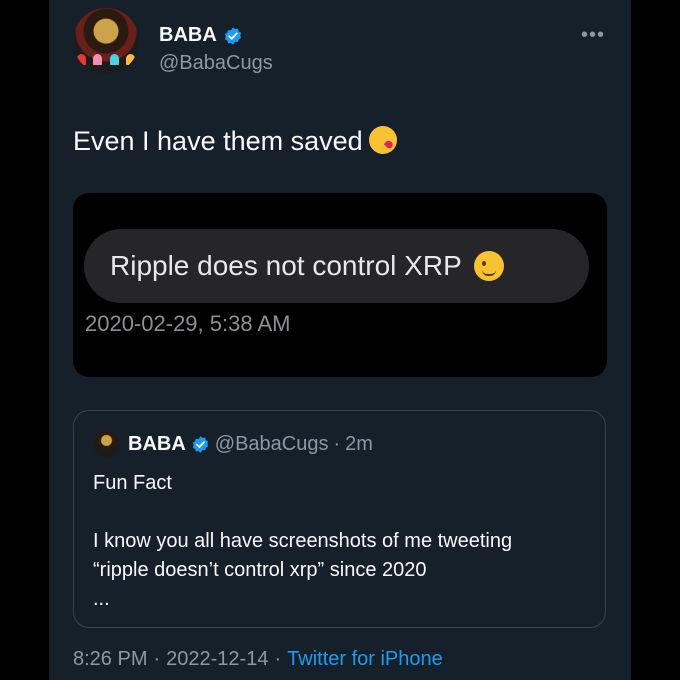 This screenshot has width=680, height=680. I want to click on quoted-header: BABA @BabaCugs · 2m, so click(250, 444).